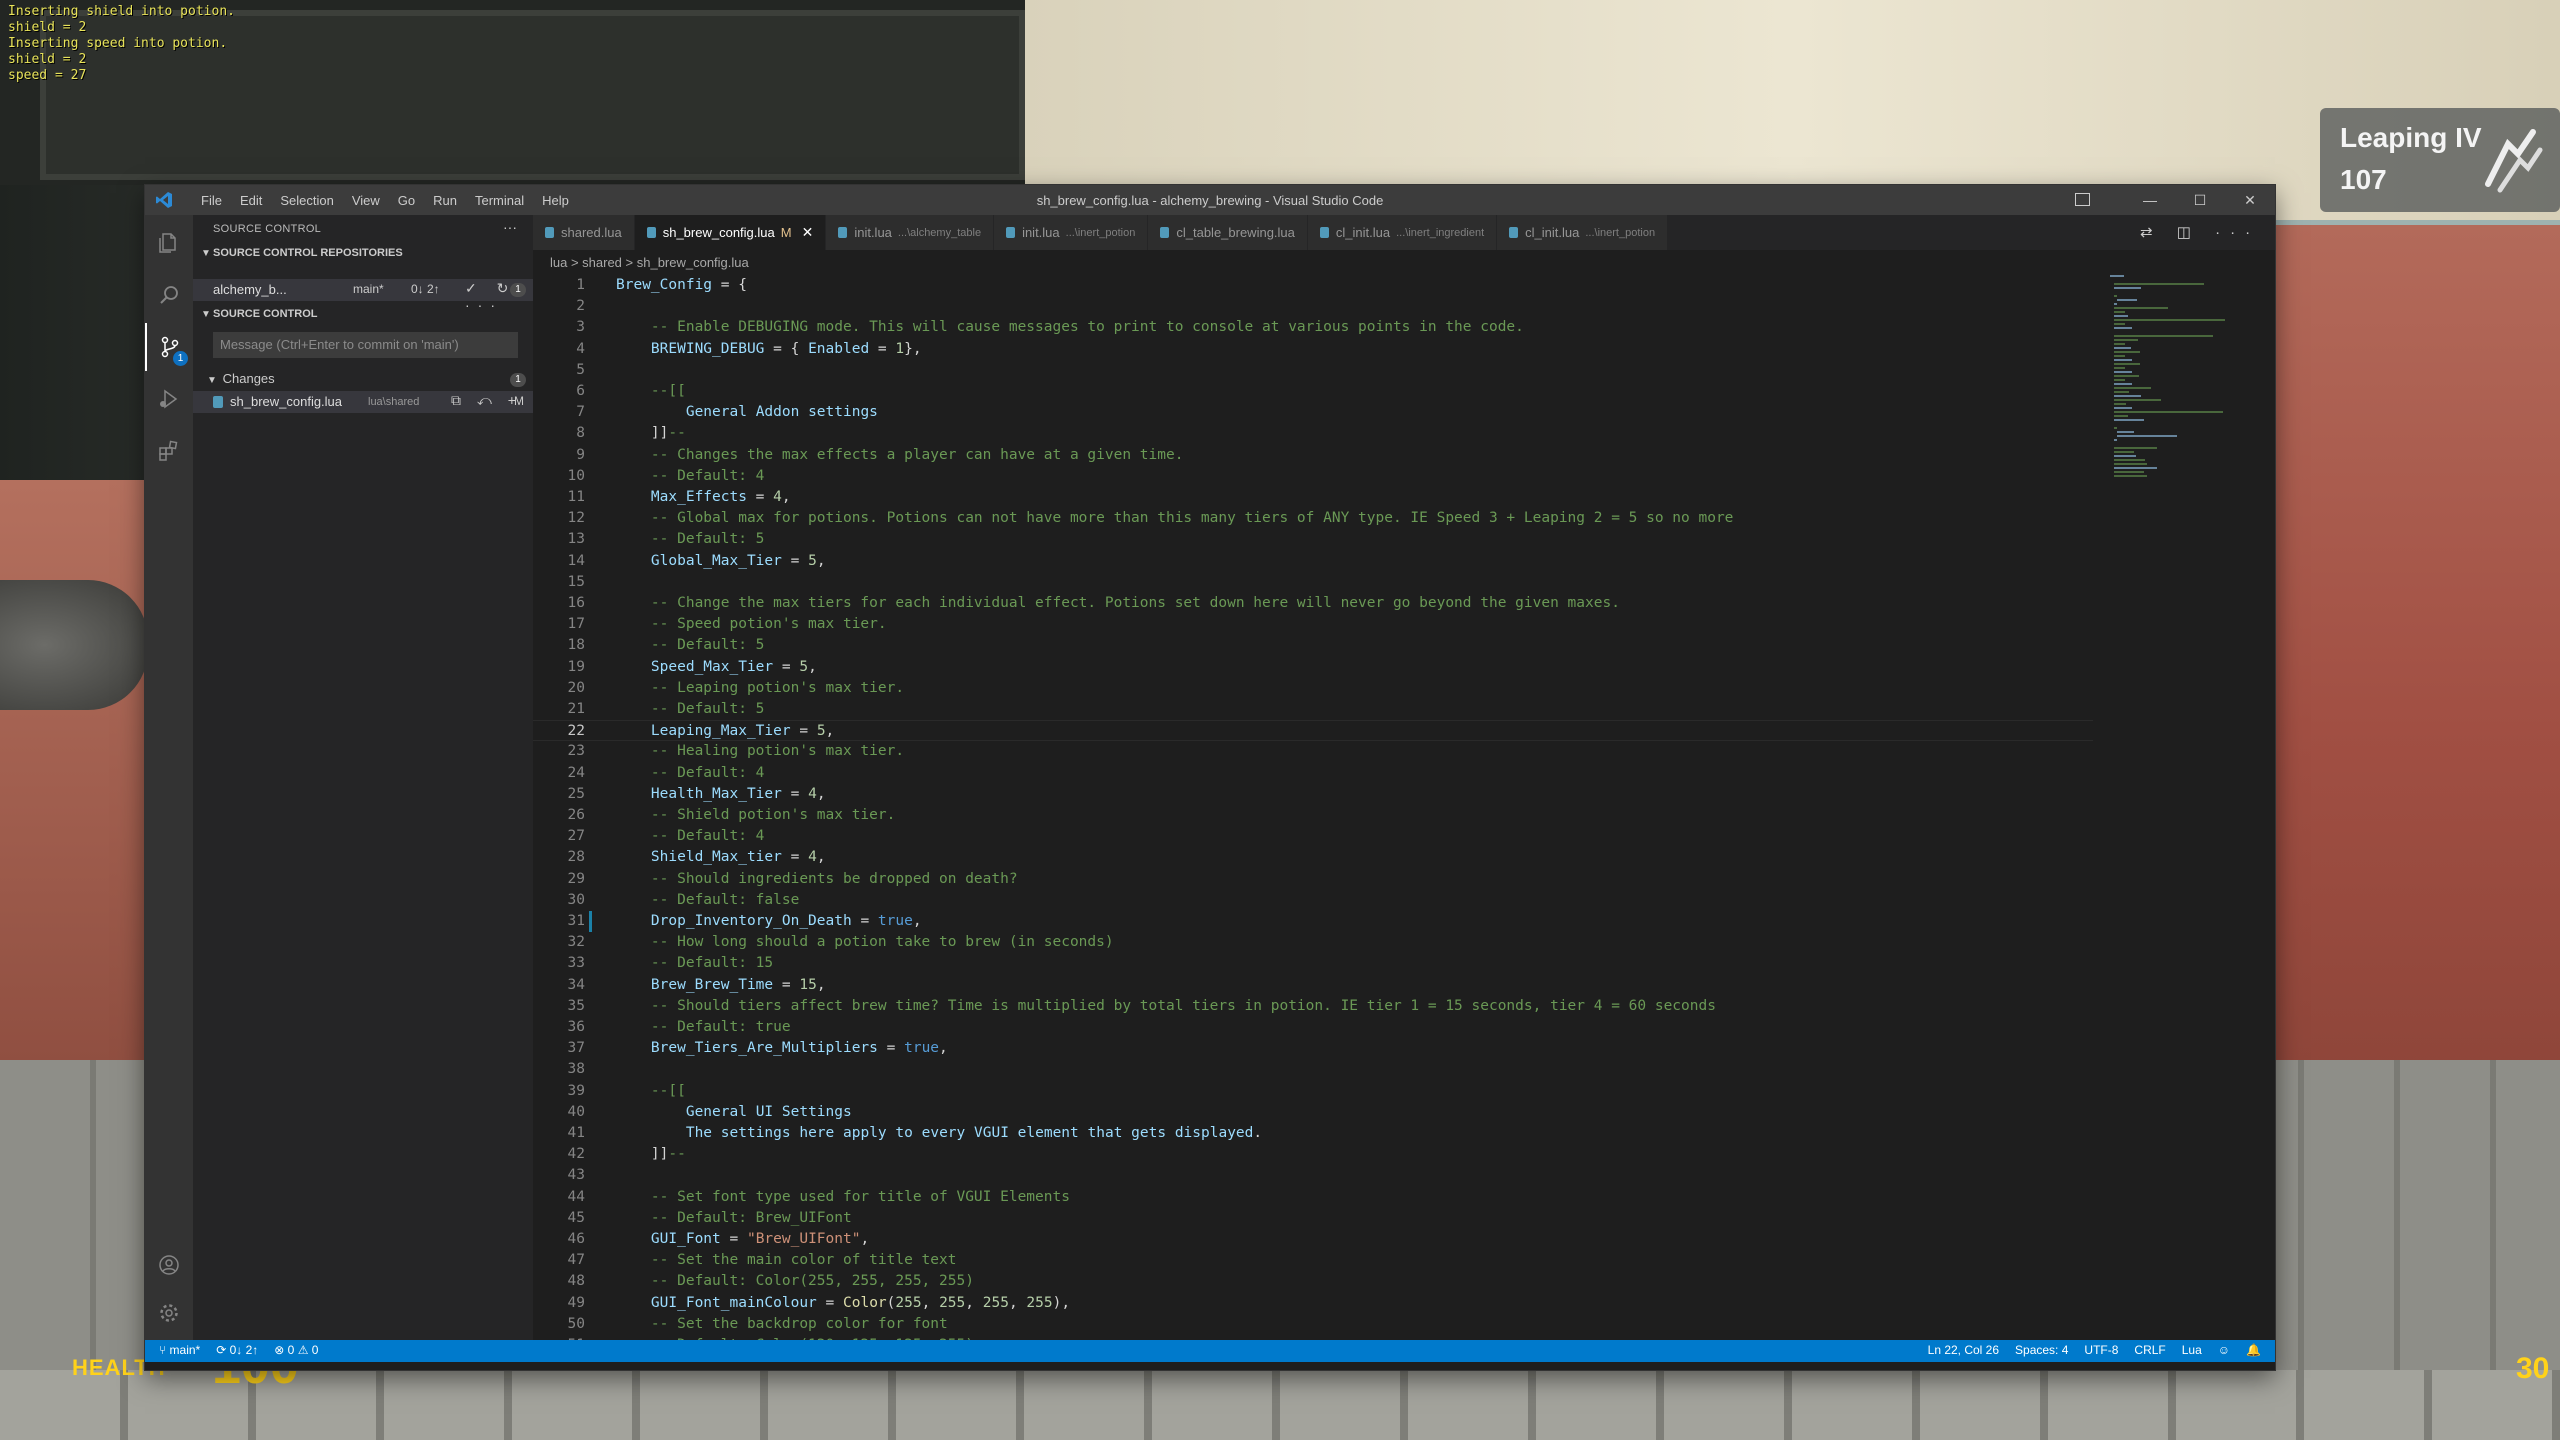  Describe the element at coordinates (1313, 773) in the screenshot. I see `code-line: 24 -- Default: 4` at that location.